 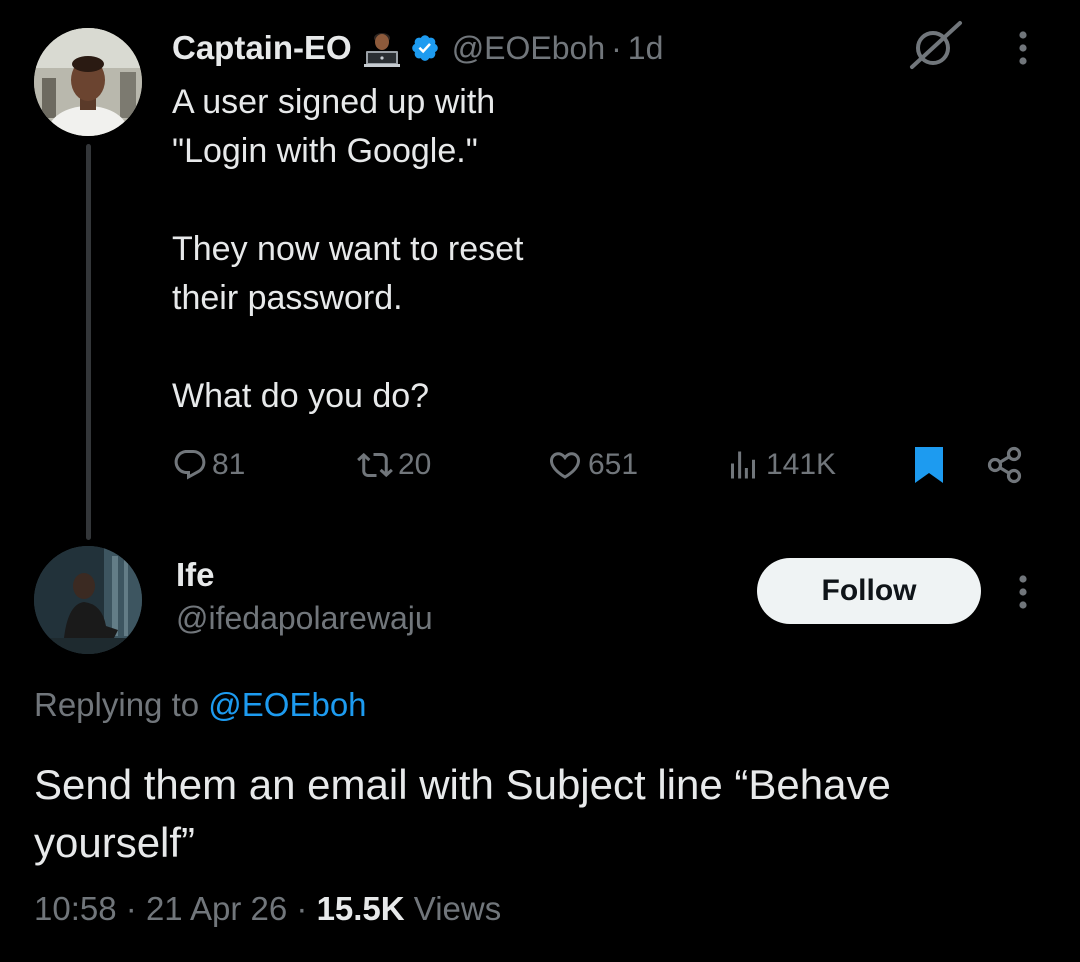 I want to click on views-button: 141K, so click(x=780, y=465).